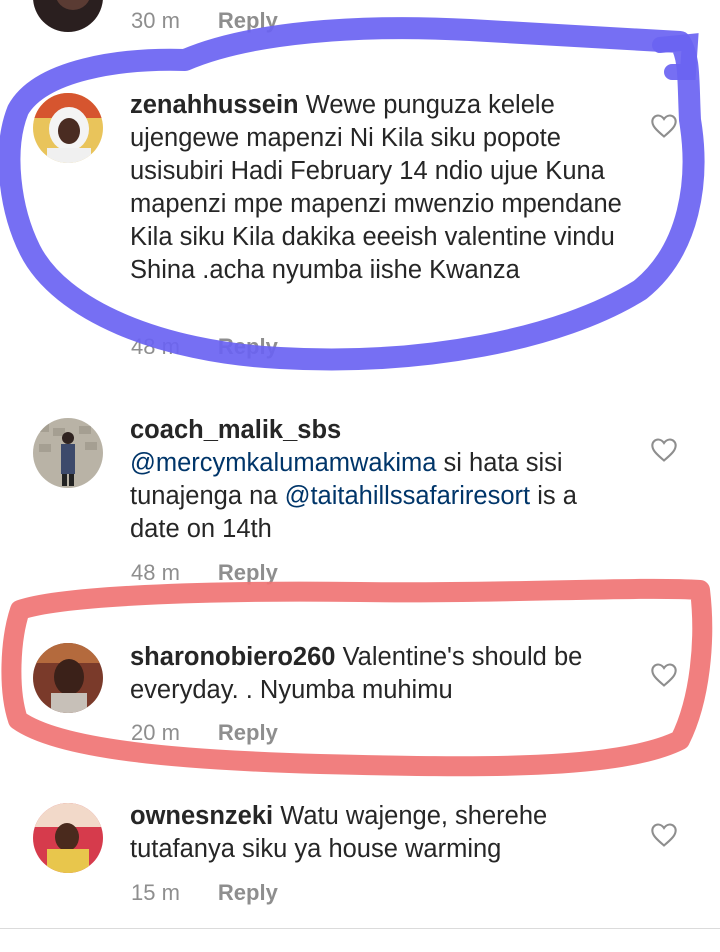 This screenshot has width=720, height=952. Describe the element at coordinates (204, 21) in the screenshot. I see `comment-meta: 30 m Reply` at that location.